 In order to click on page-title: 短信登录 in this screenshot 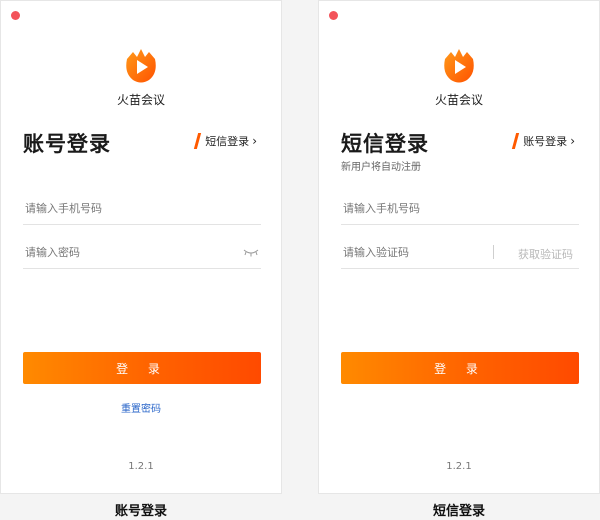, I will do `click(385, 144)`.